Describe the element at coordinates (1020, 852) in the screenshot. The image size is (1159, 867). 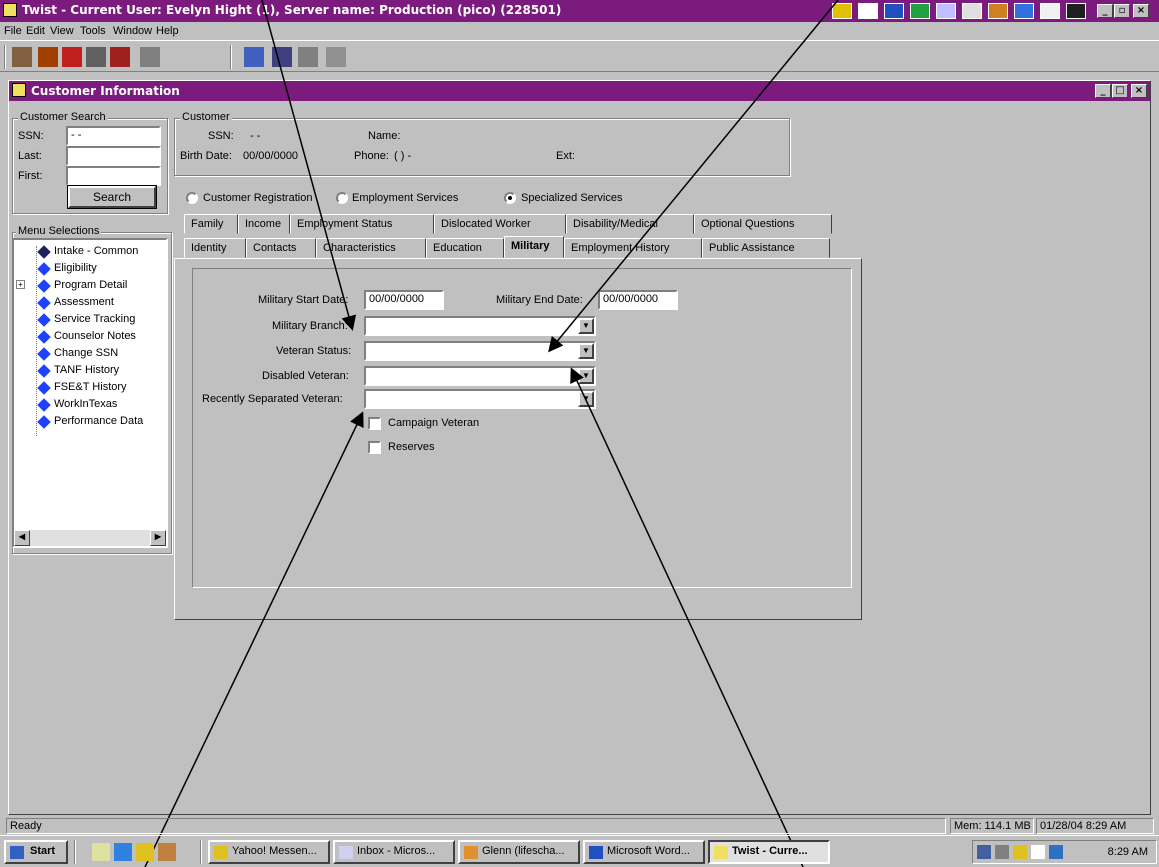
I see `yahoo-tray-icon` at that location.